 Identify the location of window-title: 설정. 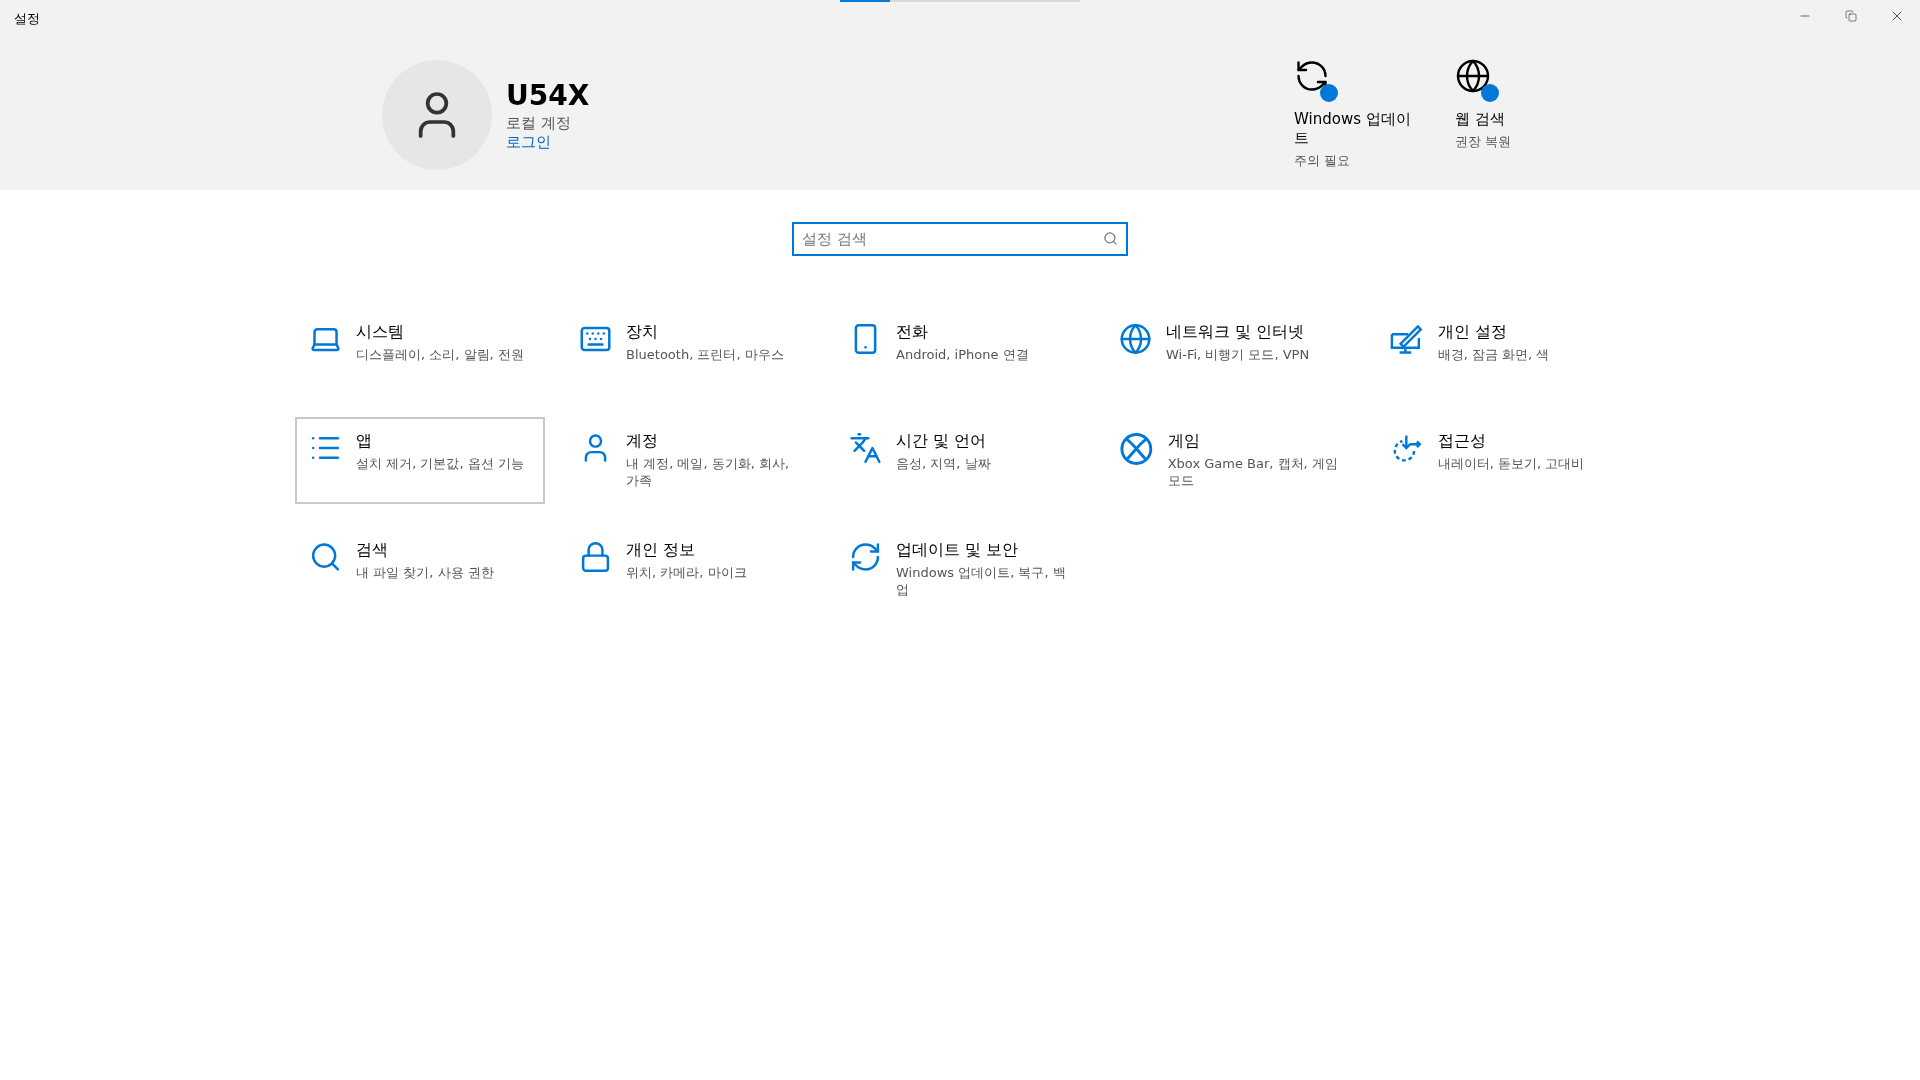
(26, 19).